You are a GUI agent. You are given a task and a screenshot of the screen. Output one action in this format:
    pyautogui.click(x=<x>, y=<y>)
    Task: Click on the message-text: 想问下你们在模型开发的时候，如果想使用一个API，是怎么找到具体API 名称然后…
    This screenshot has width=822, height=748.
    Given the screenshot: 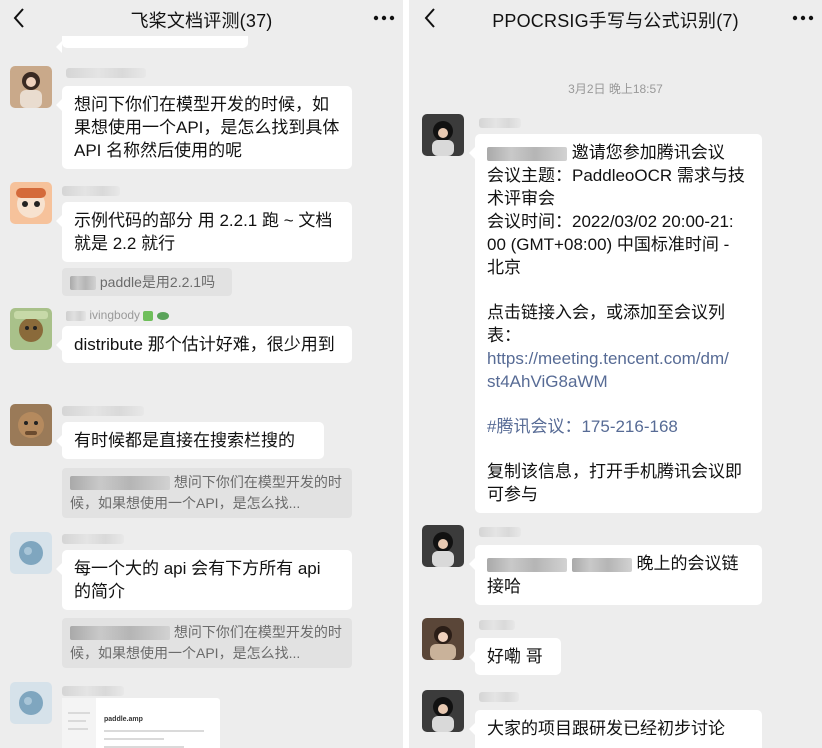 What is the action you would take?
    pyautogui.click(x=207, y=127)
    